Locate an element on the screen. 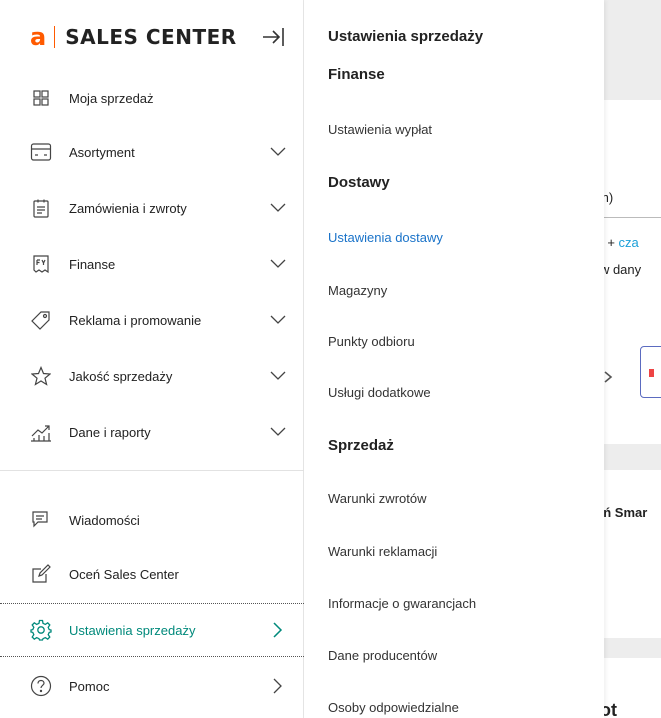 The width and height of the screenshot is (661, 718). logo-letter: a is located at coordinates (38, 37).